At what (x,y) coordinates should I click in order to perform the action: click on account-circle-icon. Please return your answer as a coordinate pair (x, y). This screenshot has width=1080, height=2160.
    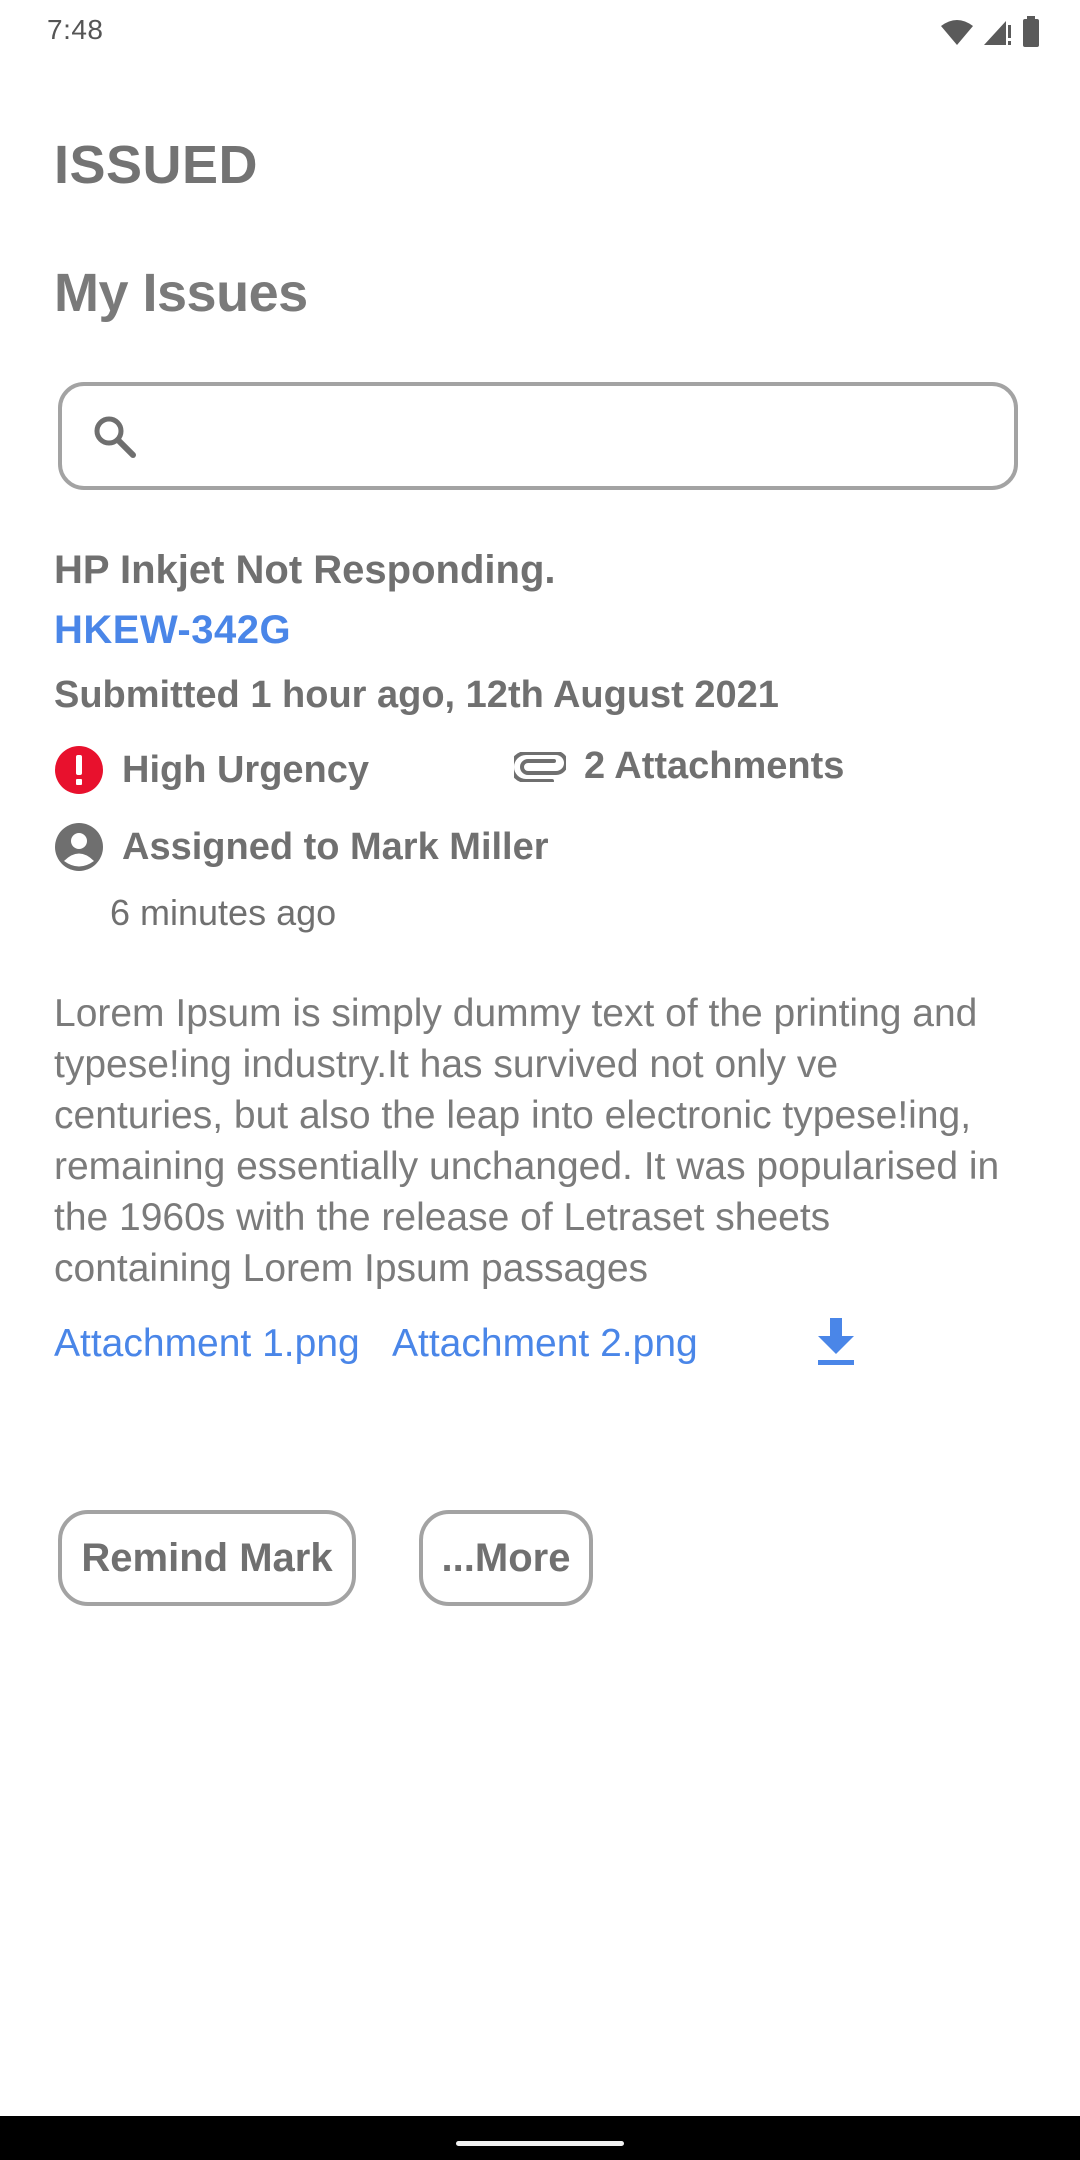
    Looking at the image, I should click on (79, 847).